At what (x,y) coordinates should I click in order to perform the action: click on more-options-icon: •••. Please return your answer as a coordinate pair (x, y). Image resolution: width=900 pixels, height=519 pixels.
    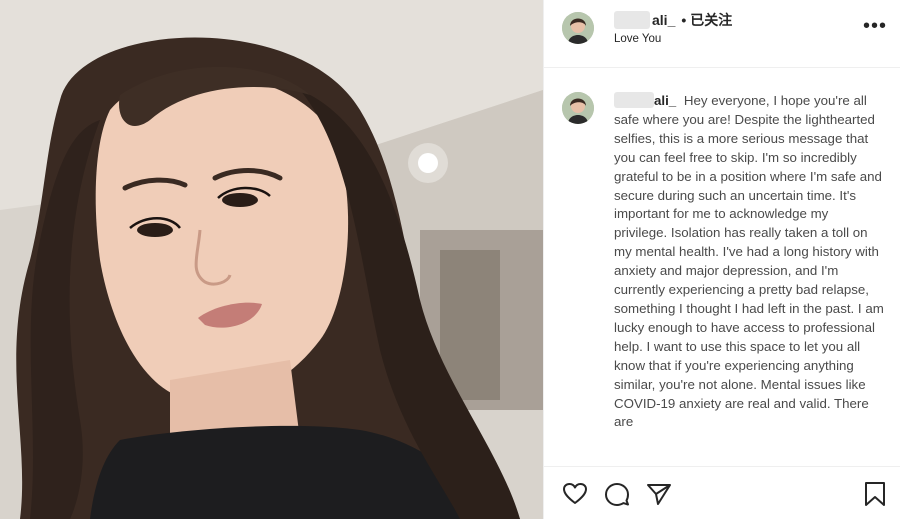
    Looking at the image, I should click on (875, 26).